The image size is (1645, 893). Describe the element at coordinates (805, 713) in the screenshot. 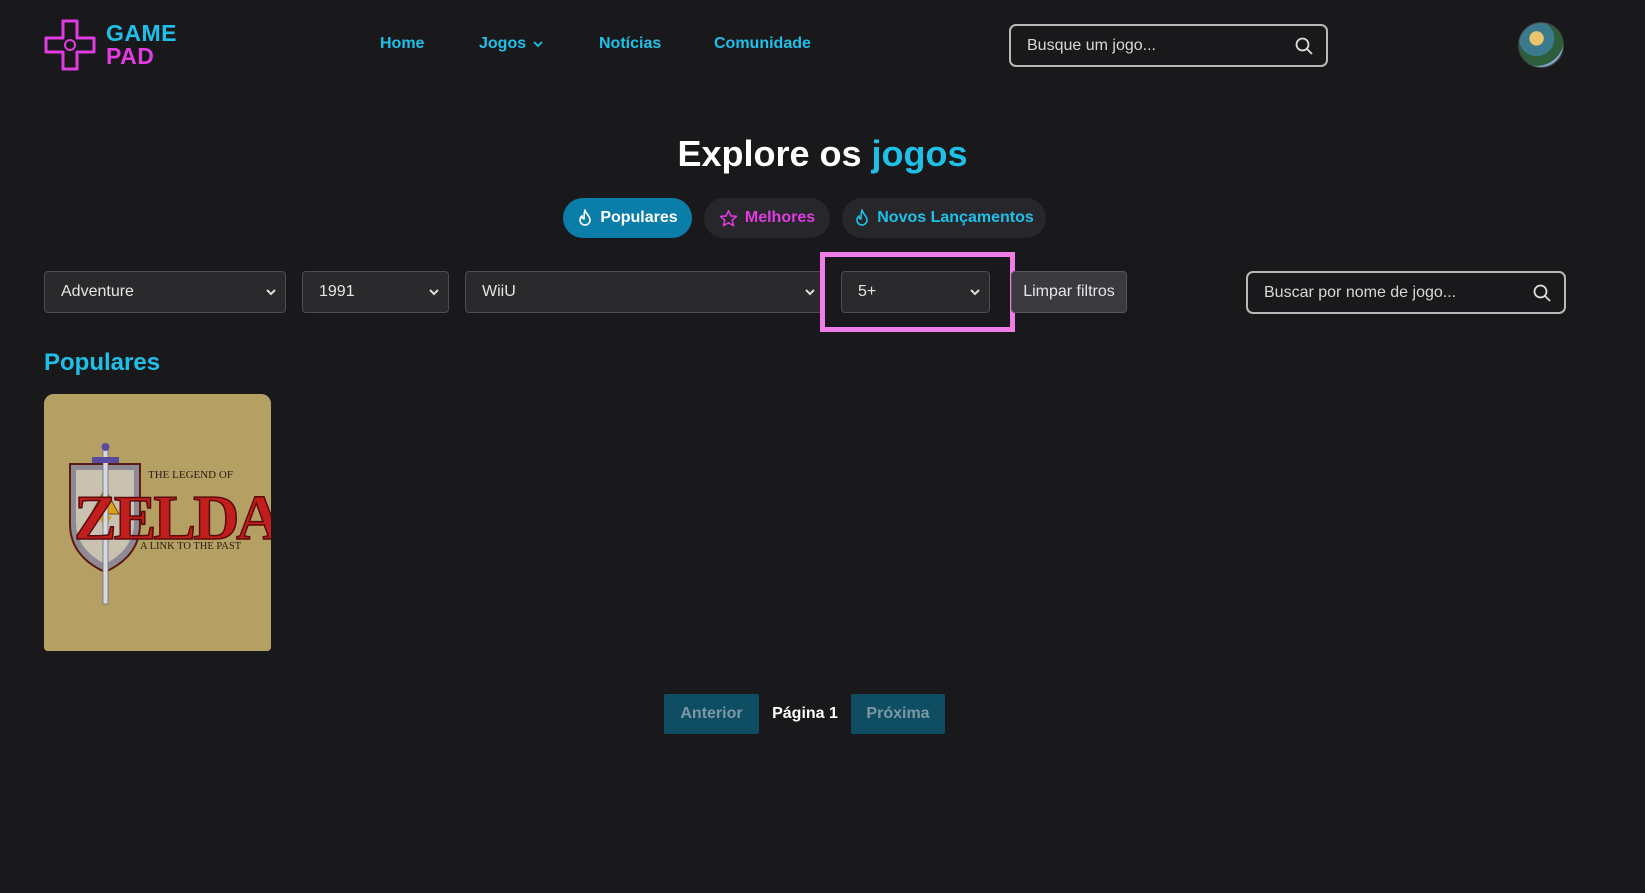

I see `current-page-label: Página 1` at that location.